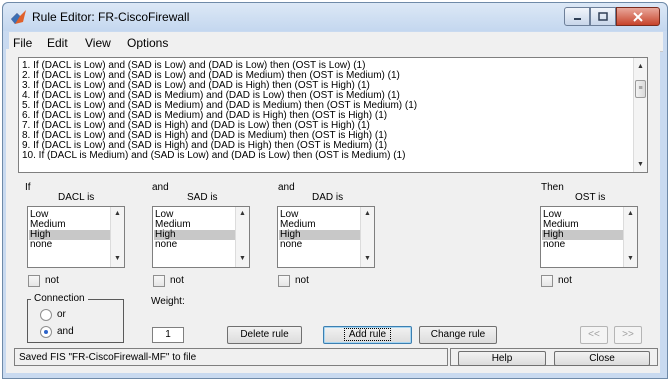 The image size is (670, 381). What do you see at coordinates (602, 358) in the screenshot?
I see `close-button: Close` at bounding box center [602, 358].